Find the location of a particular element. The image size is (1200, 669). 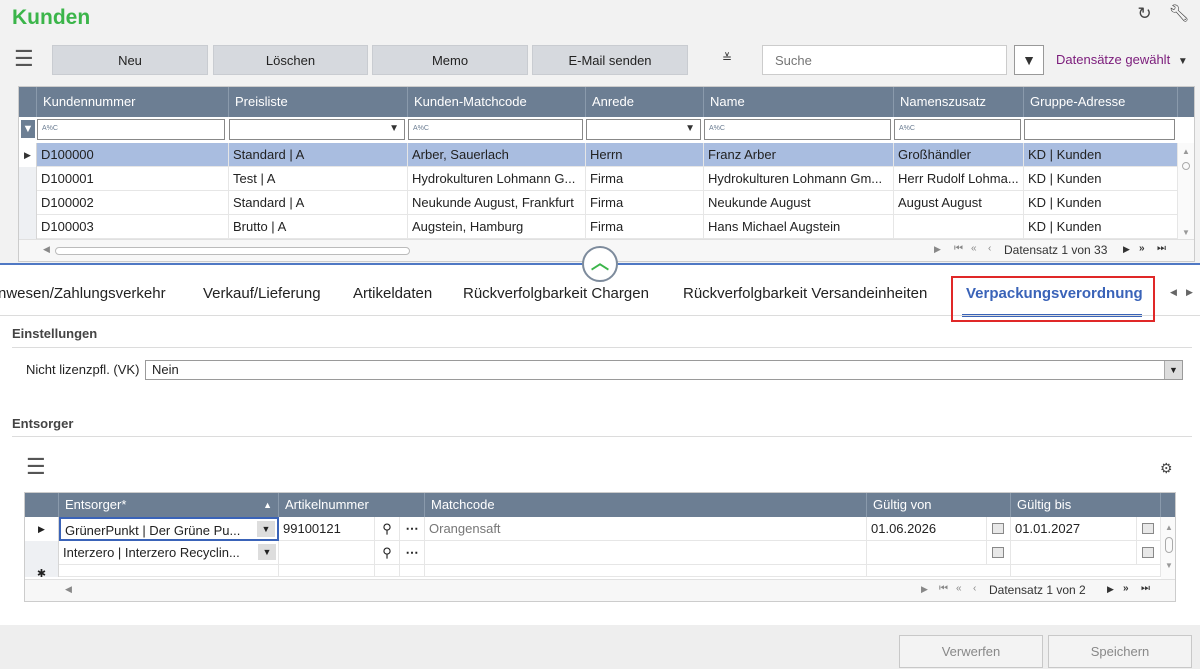

col-header: Gültig von is located at coordinates (939, 505).